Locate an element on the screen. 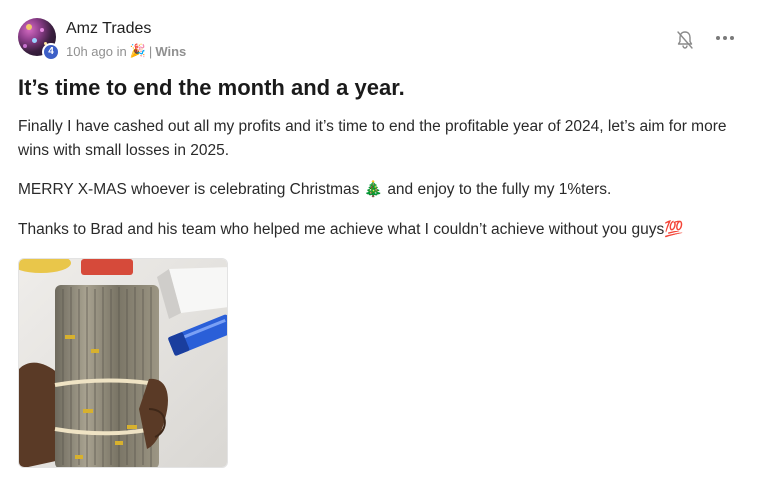 The image size is (766, 477). post-image is located at coordinates (123, 363).